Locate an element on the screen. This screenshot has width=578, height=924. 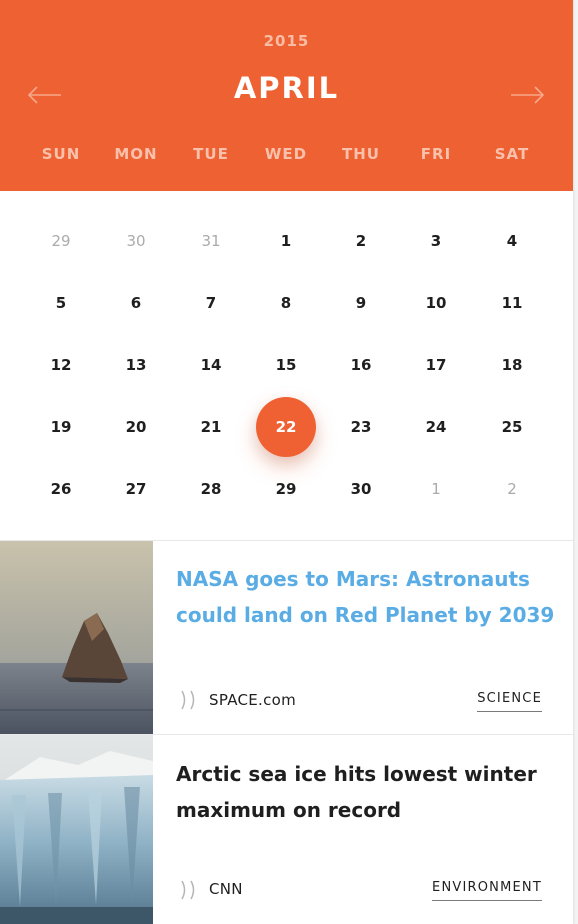
weekday-label: SUN is located at coordinates (61, 154).